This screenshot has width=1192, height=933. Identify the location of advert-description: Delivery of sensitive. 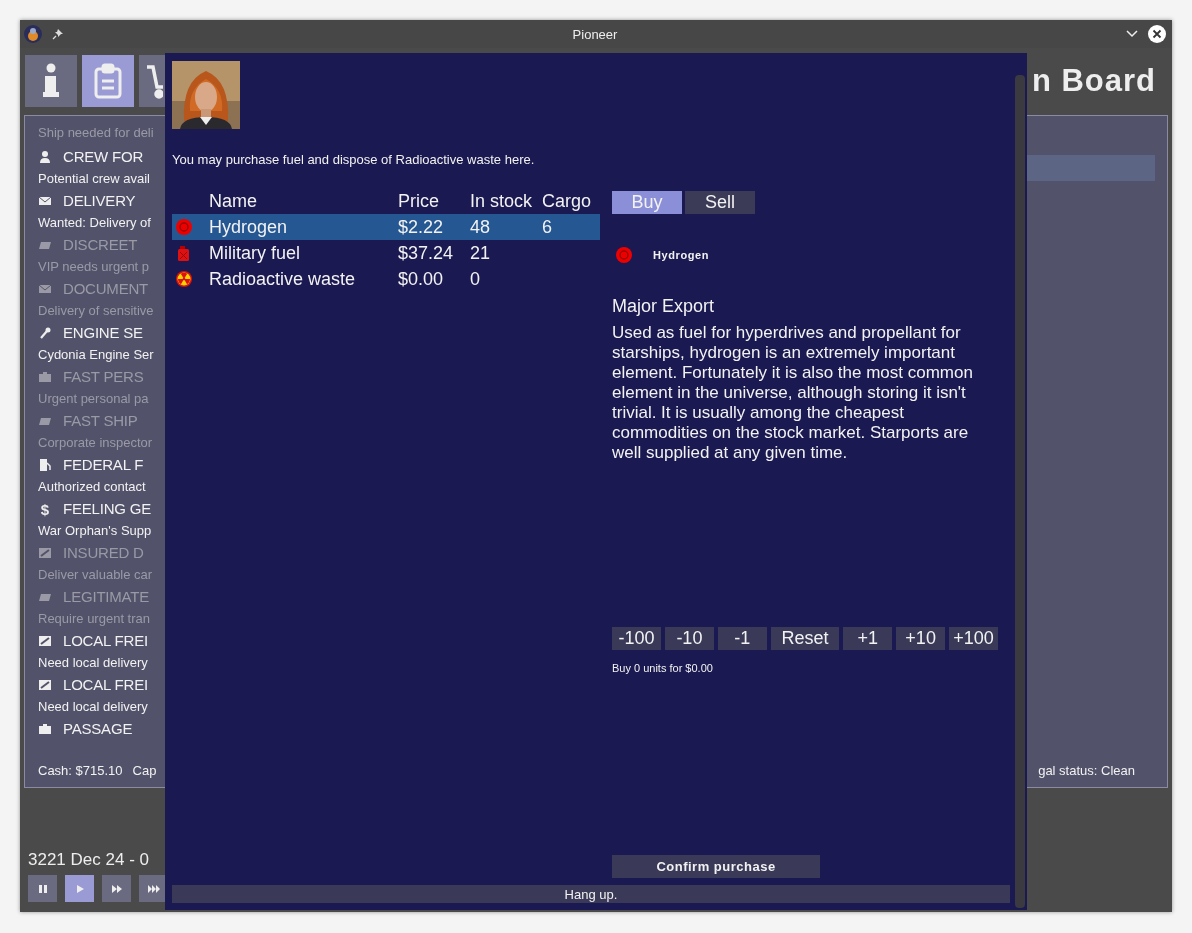
(96, 311).